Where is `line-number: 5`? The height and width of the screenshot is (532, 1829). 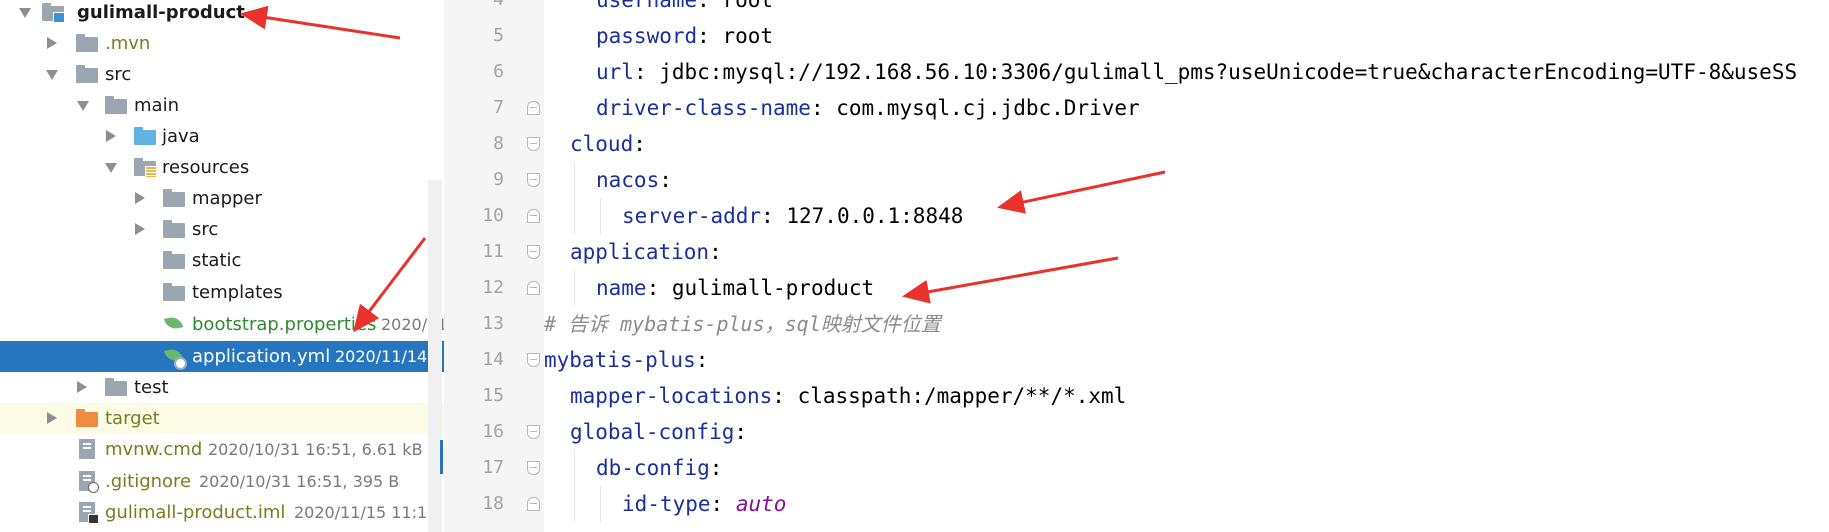
line-number: 5 is located at coordinates (498, 35).